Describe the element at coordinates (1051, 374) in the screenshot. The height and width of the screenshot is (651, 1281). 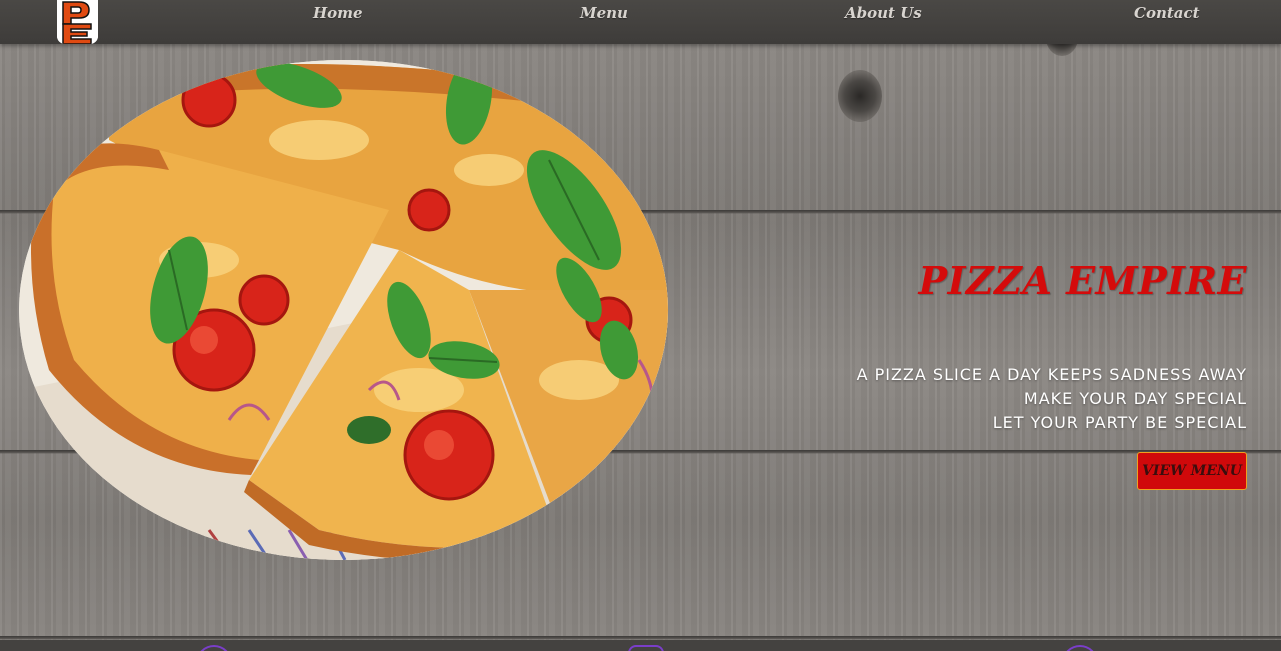
I see `hero-tagline: A PIZZA SLICE A DAY KEEPS SADNESS AWAY` at that location.